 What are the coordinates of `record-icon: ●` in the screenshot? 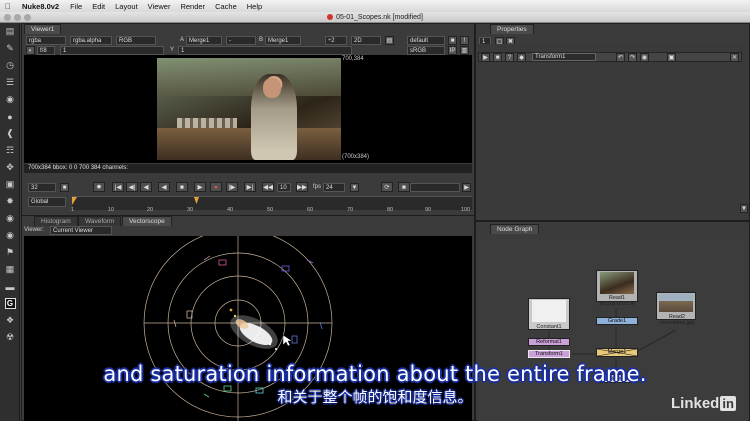 It's located at (216, 187).